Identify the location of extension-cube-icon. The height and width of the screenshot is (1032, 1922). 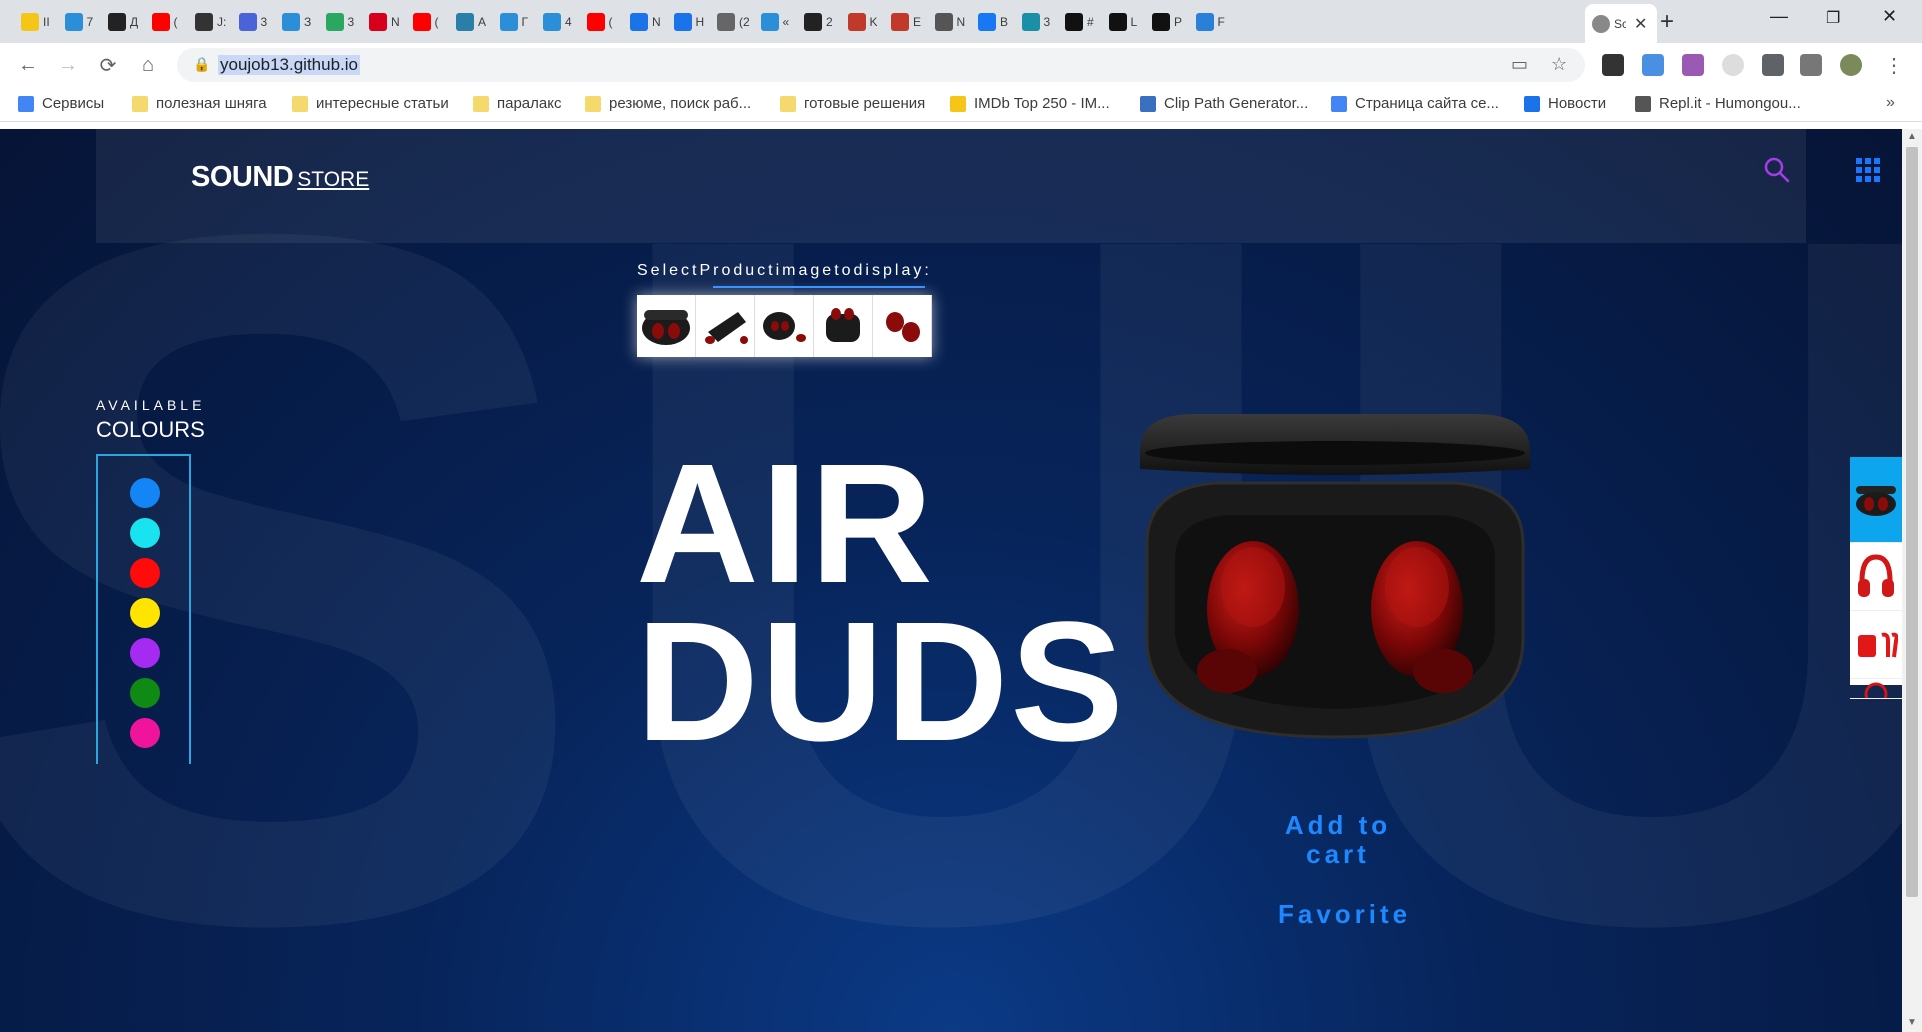
(1613, 65).